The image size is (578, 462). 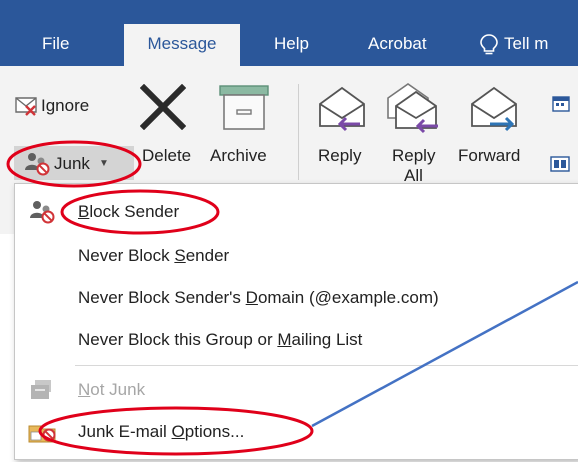 What do you see at coordinates (296, 256) in the screenshot?
I see `menu-item-never-block-sender: Never Block Sender` at bounding box center [296, 256].